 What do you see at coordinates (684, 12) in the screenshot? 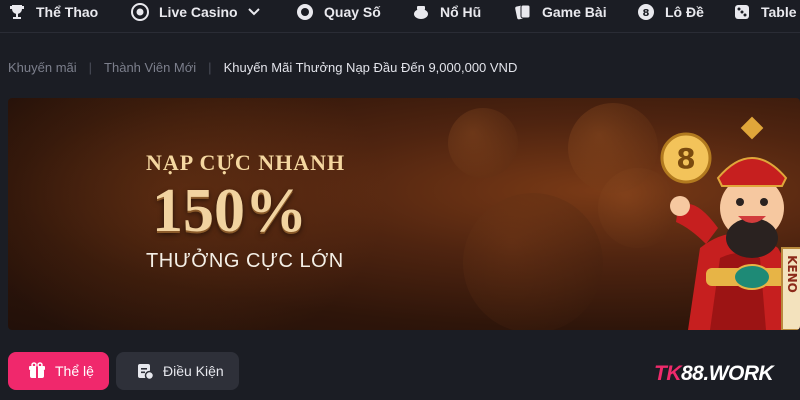
I see `nav-label: Lô Đề` at bounding box center [684, 12].